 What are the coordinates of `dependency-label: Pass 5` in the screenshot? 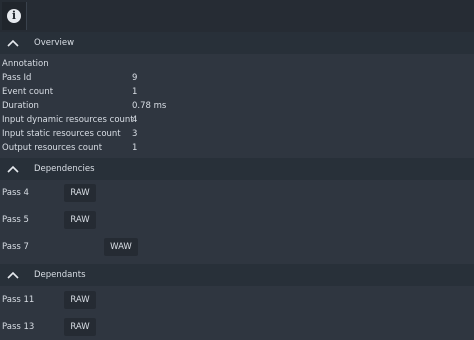 It's located at (15, 220).